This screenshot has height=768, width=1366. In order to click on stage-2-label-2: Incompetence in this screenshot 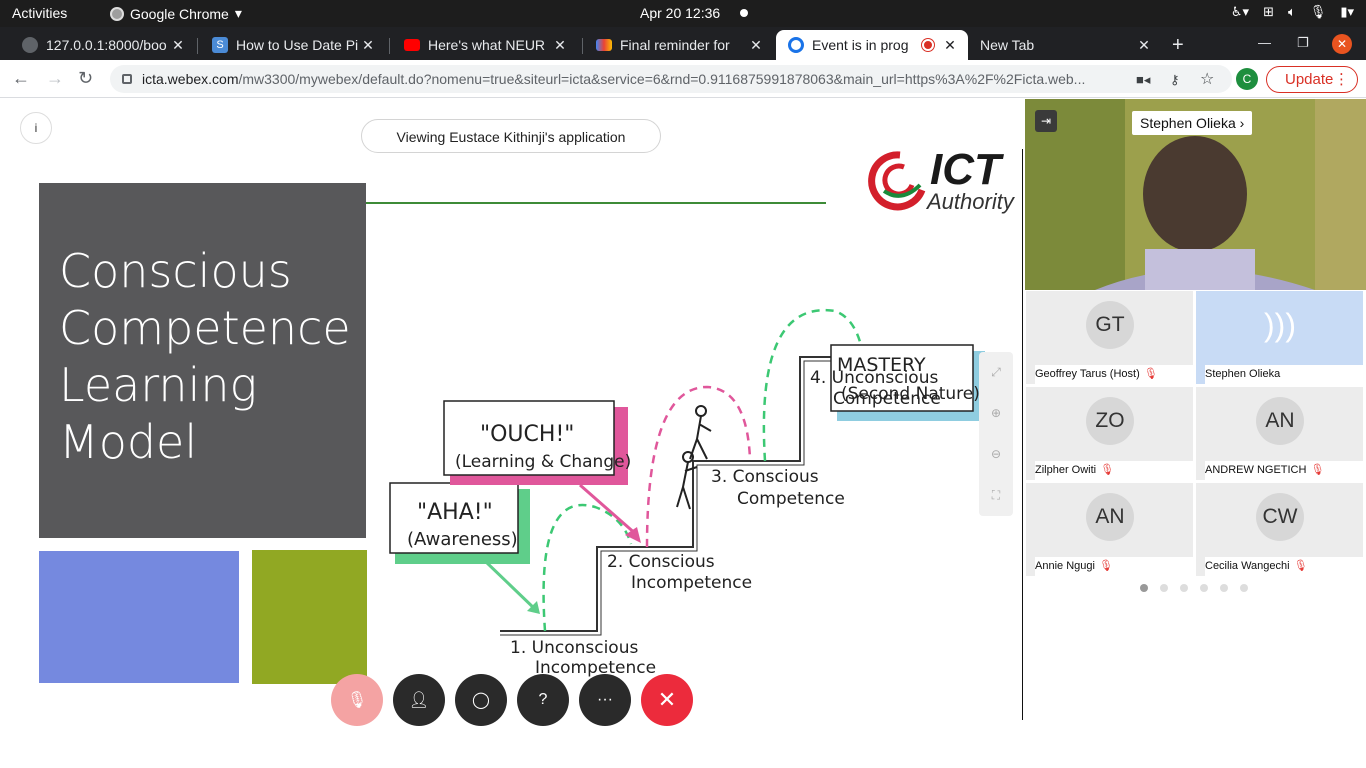, I will do `click(691, 583)`.